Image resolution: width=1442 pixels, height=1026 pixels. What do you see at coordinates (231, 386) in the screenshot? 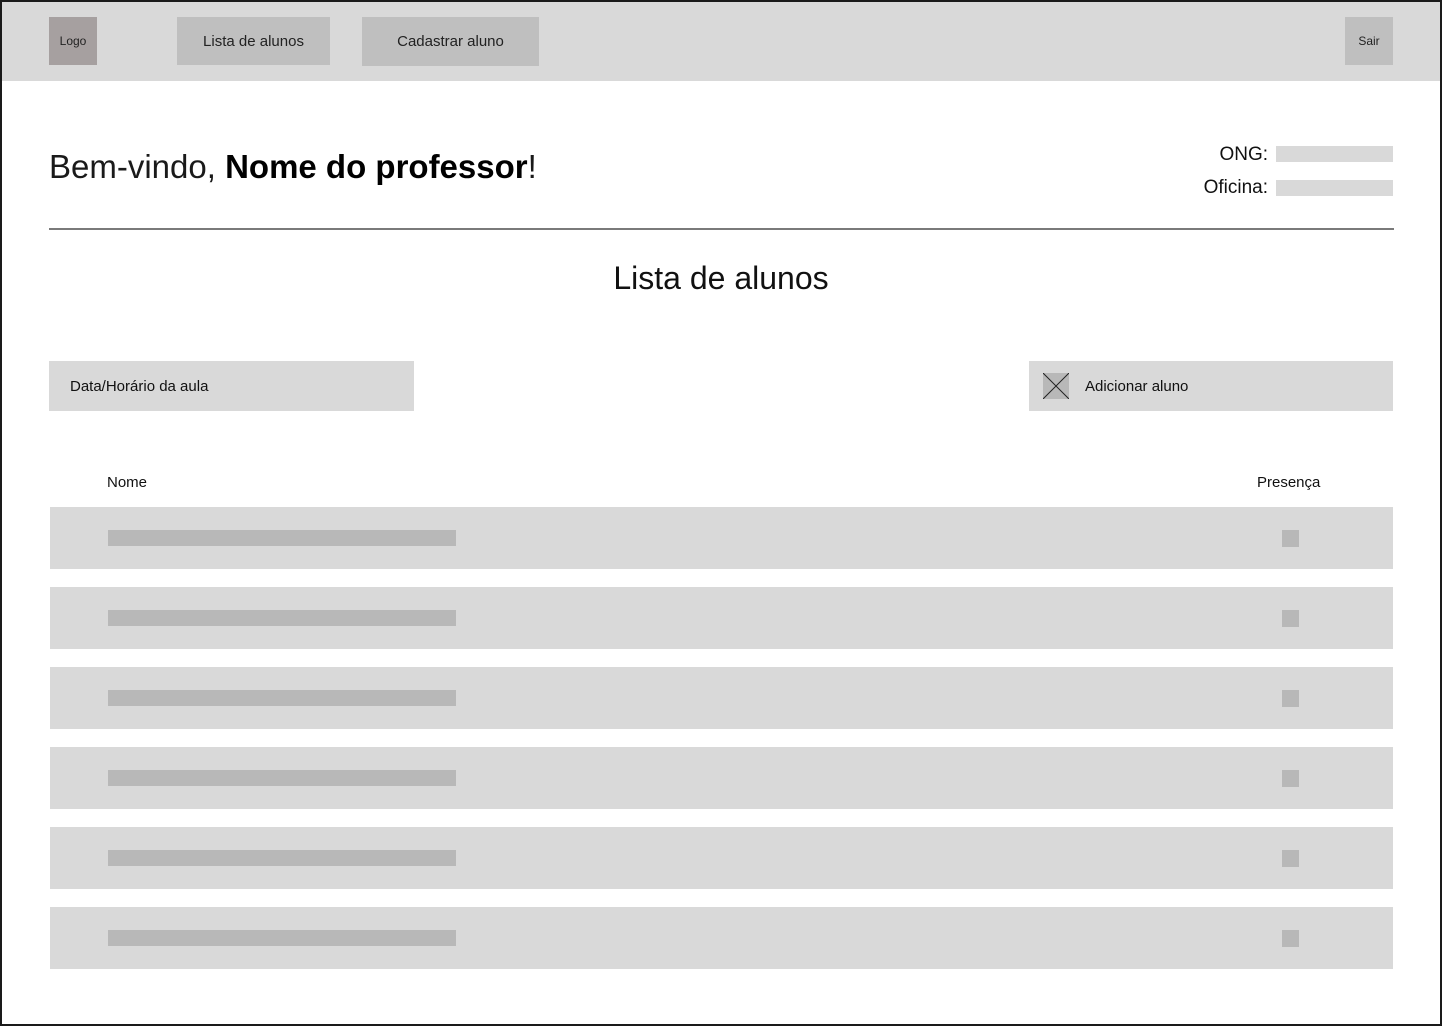
I see `class-datetime-field: Data/Horário da aula` at bounding box center [231, 386].